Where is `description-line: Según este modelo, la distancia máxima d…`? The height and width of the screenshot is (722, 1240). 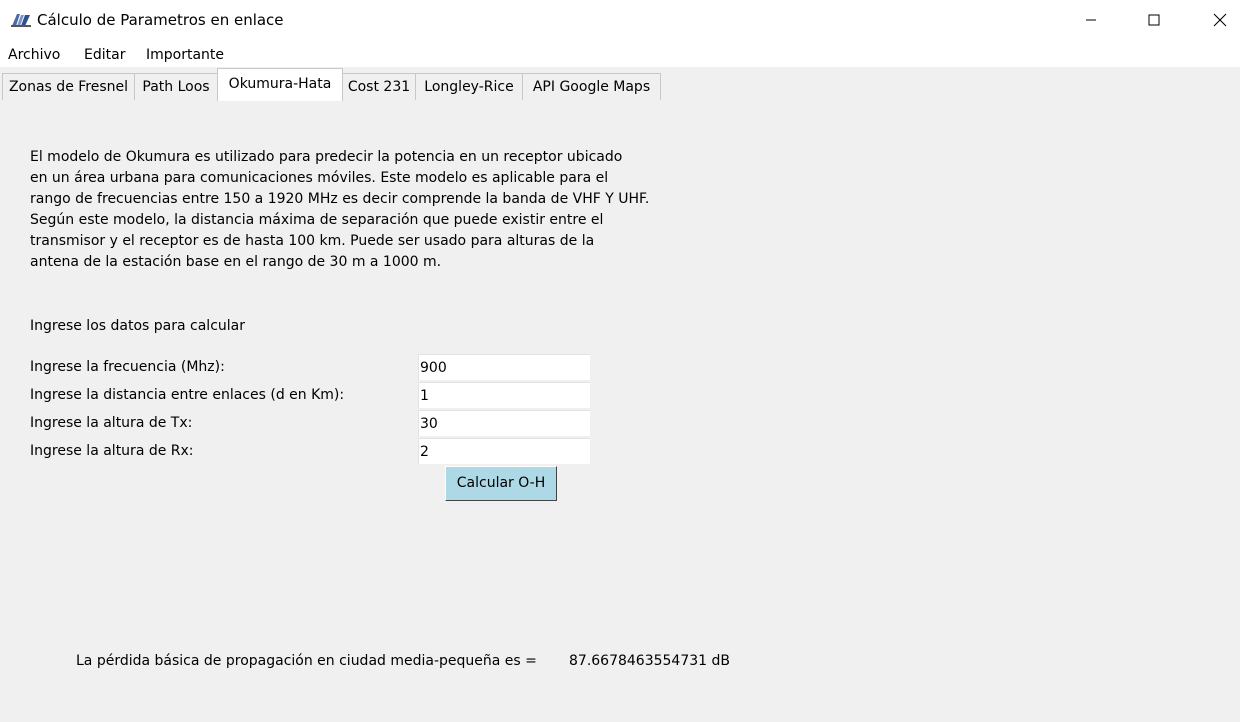 description-line: Según este modelo, la distancia máxima d… is located at coordinates (317, 220).